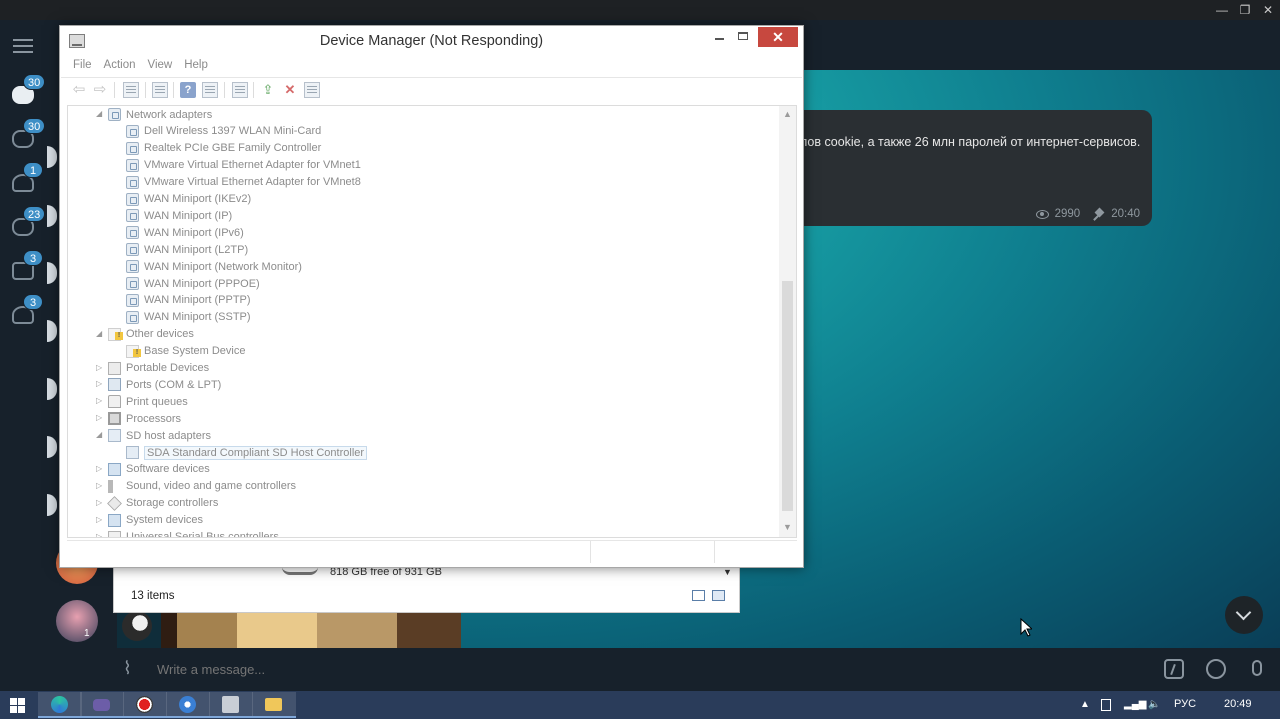  Describe the element at coordinates (27, 225) in the screenshot. I see `folder-groups: 23` at that location.